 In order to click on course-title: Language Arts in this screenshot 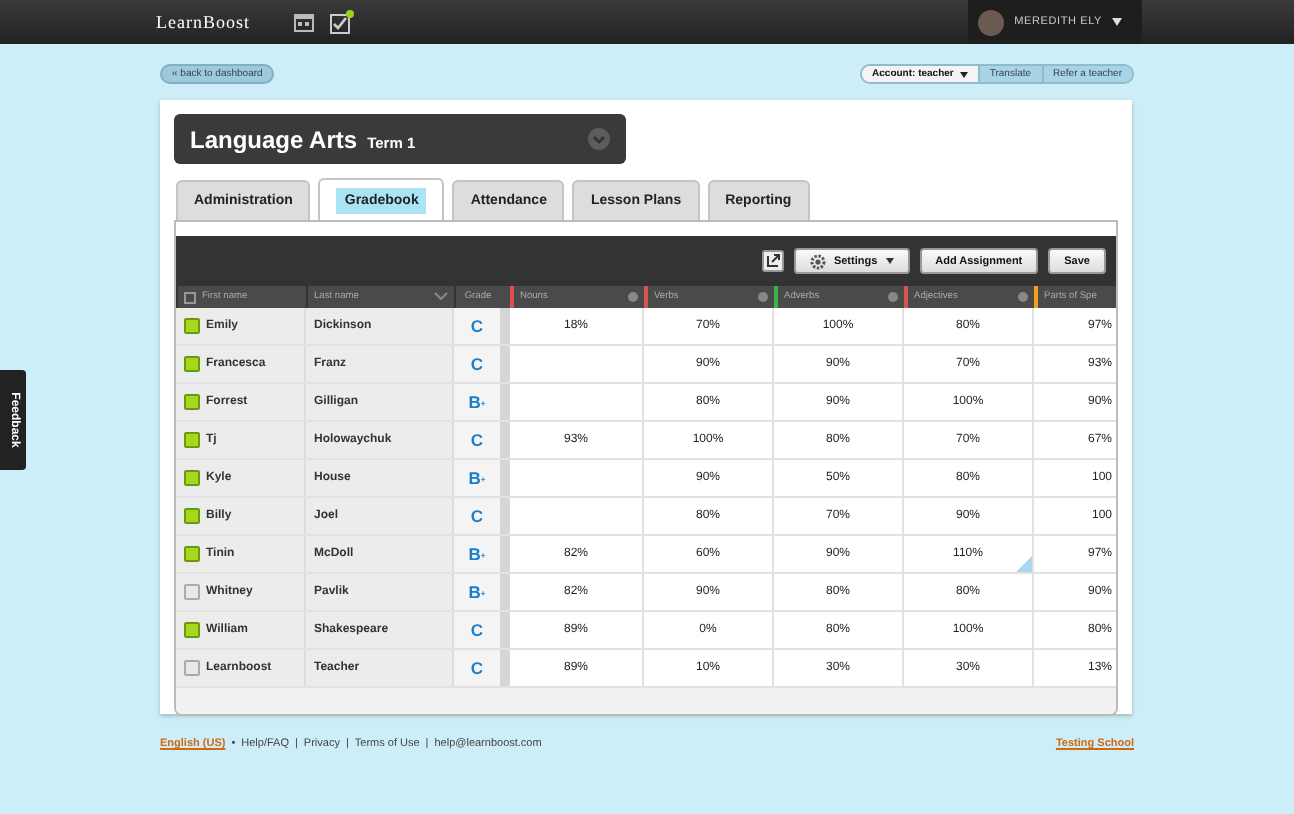, I will do `click(274, 139)`.